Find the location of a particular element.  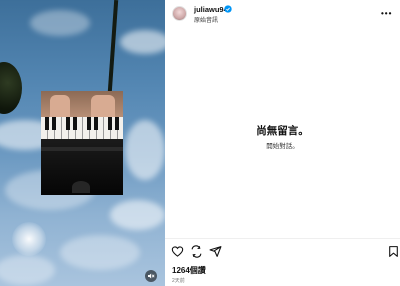

muted-speaker-icon is located at coordinates (151, 276).